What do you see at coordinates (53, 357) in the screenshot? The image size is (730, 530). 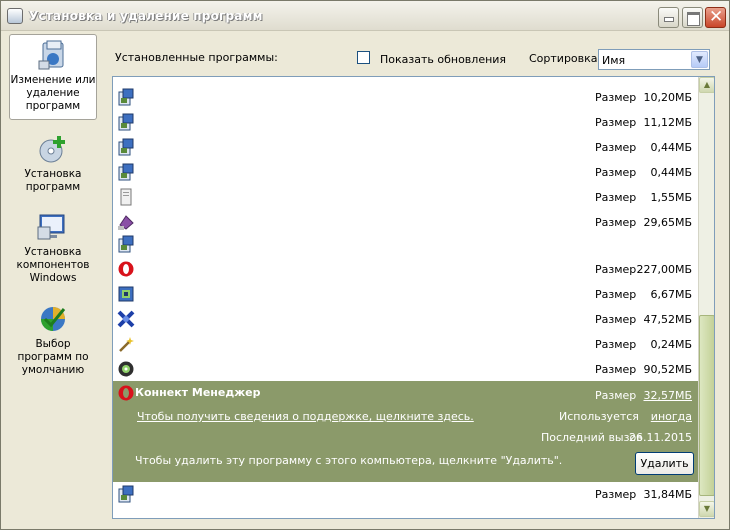 I see `sidebar-item-label: Выбор программ по умолчанию` at bounding box center [53, 357].